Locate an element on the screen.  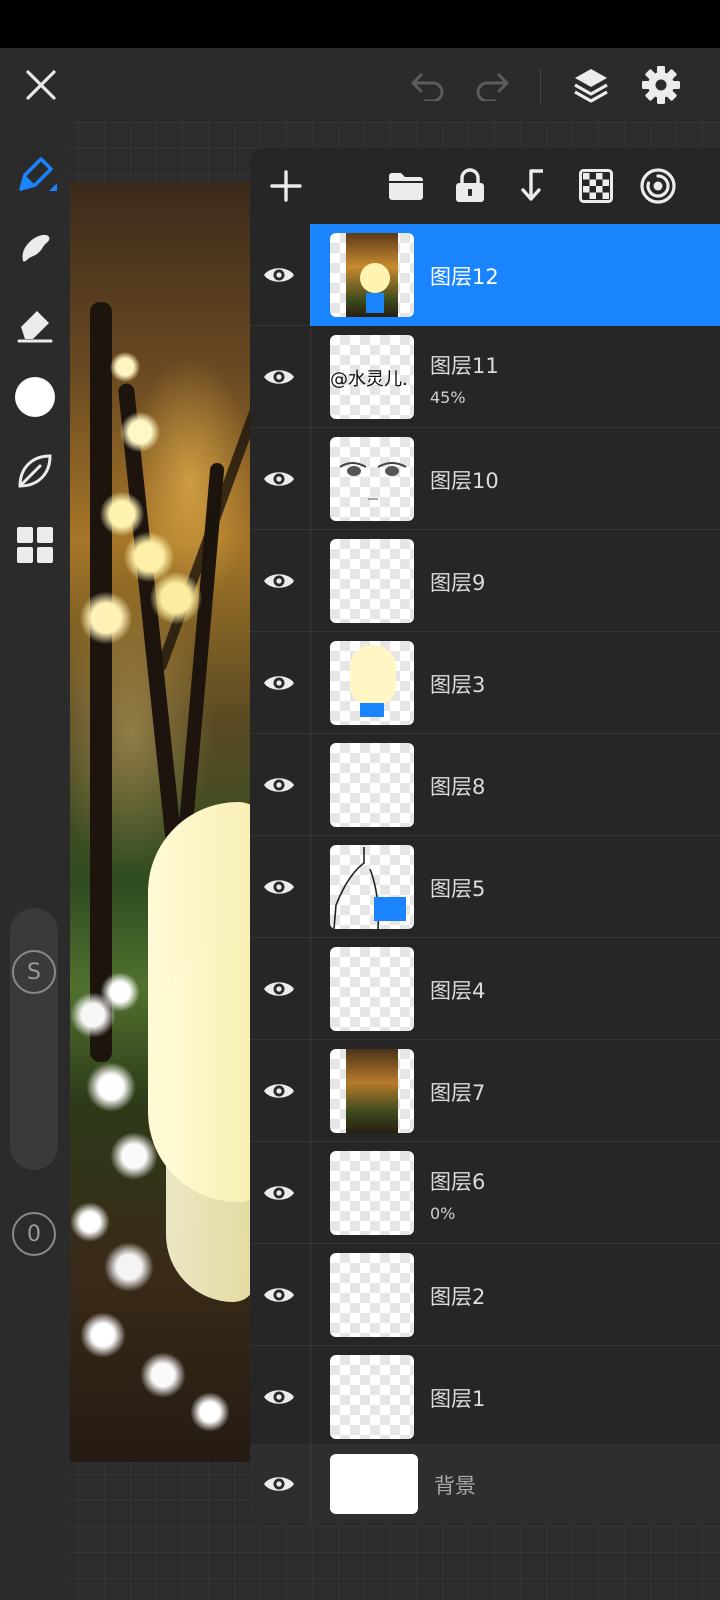
layer-opacity: 0% is located at coordinates (443, 1213).